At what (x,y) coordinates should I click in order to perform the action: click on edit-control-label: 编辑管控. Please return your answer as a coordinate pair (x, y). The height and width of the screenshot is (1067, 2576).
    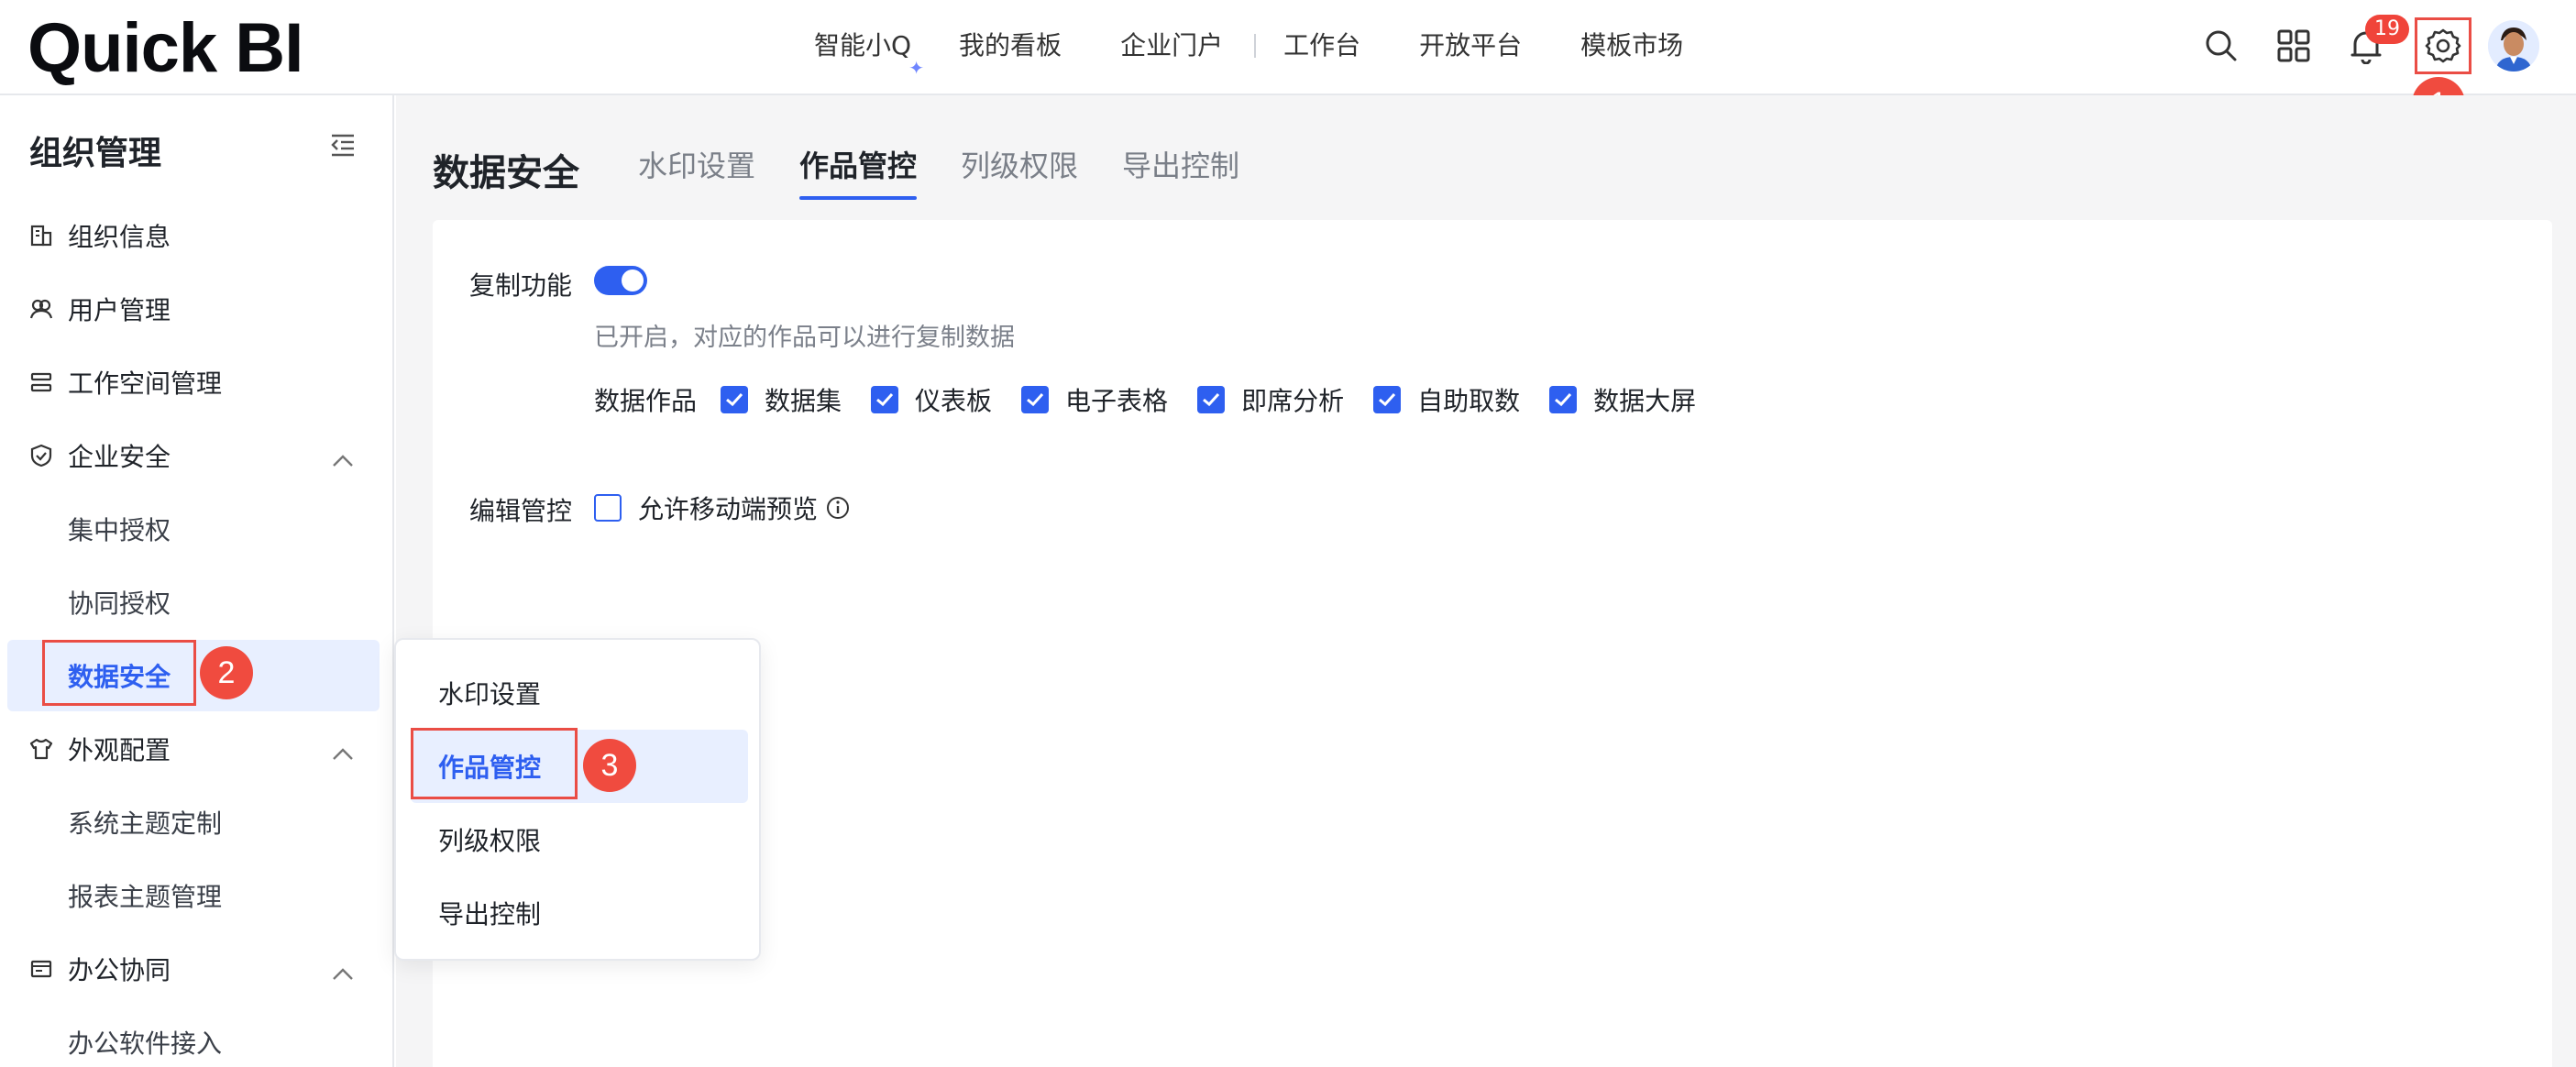
    Looking at the image, I should click on (521, 511).